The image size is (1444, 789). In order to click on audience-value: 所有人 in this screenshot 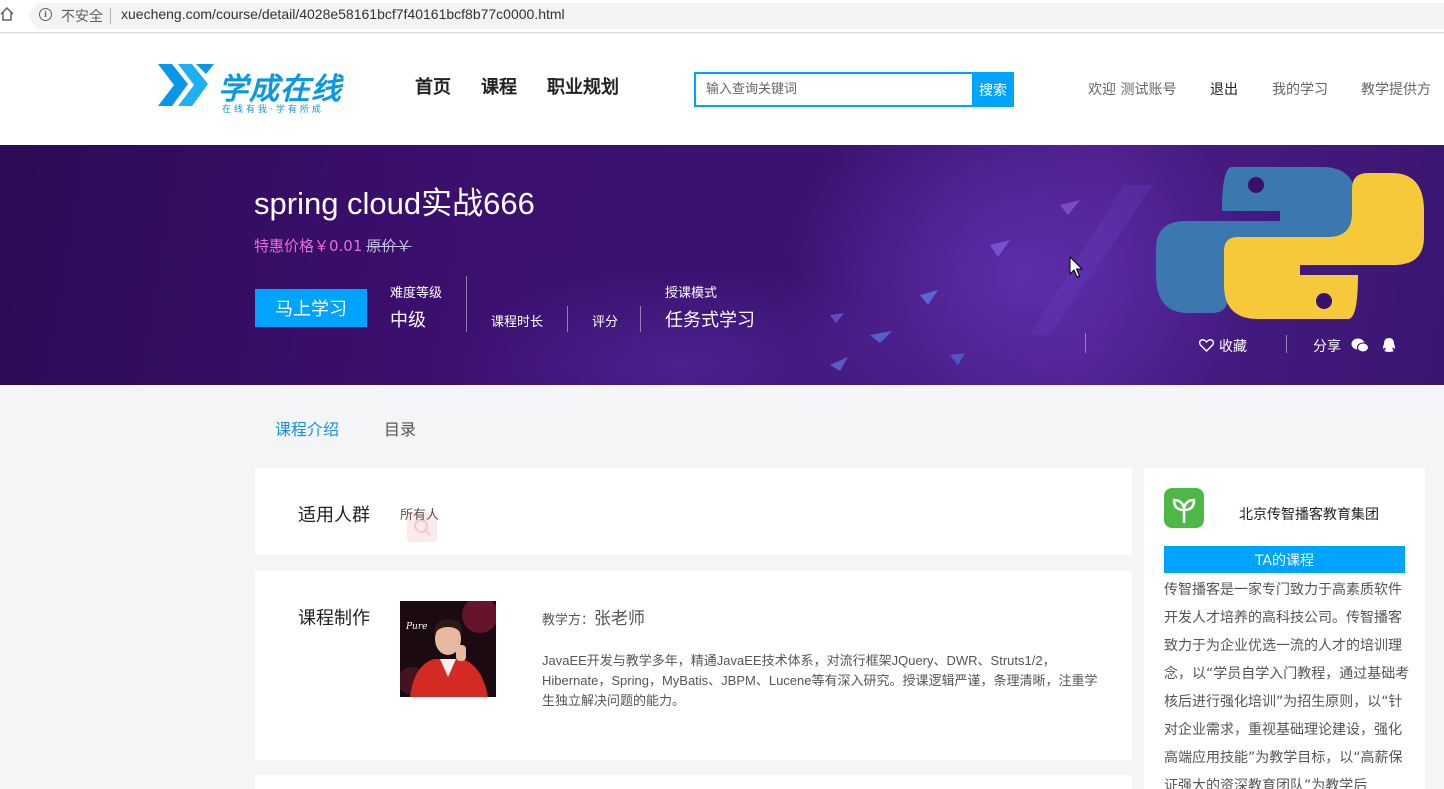, I will do `click(420, 515)`.